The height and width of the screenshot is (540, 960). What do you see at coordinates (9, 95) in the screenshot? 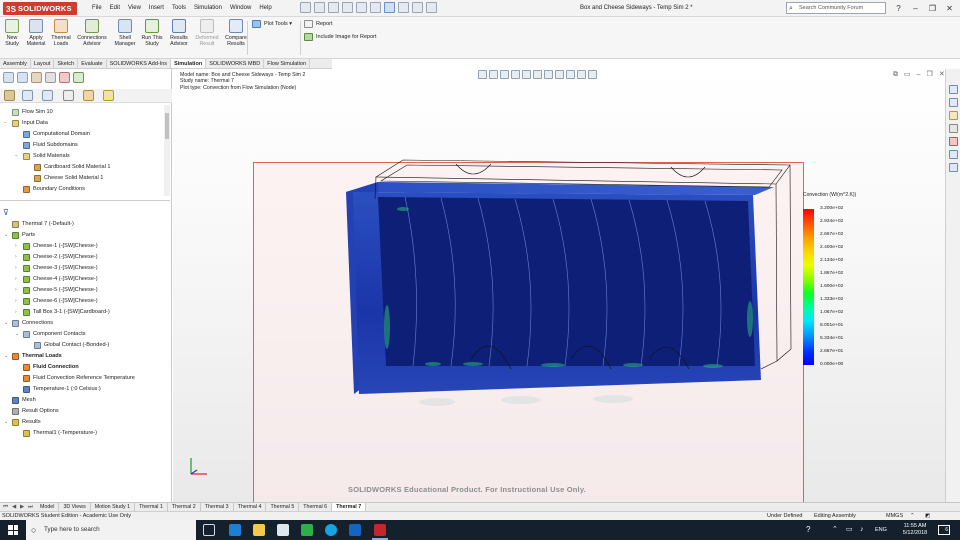
I see `sensor-icon` at bounding box center [9, 95].